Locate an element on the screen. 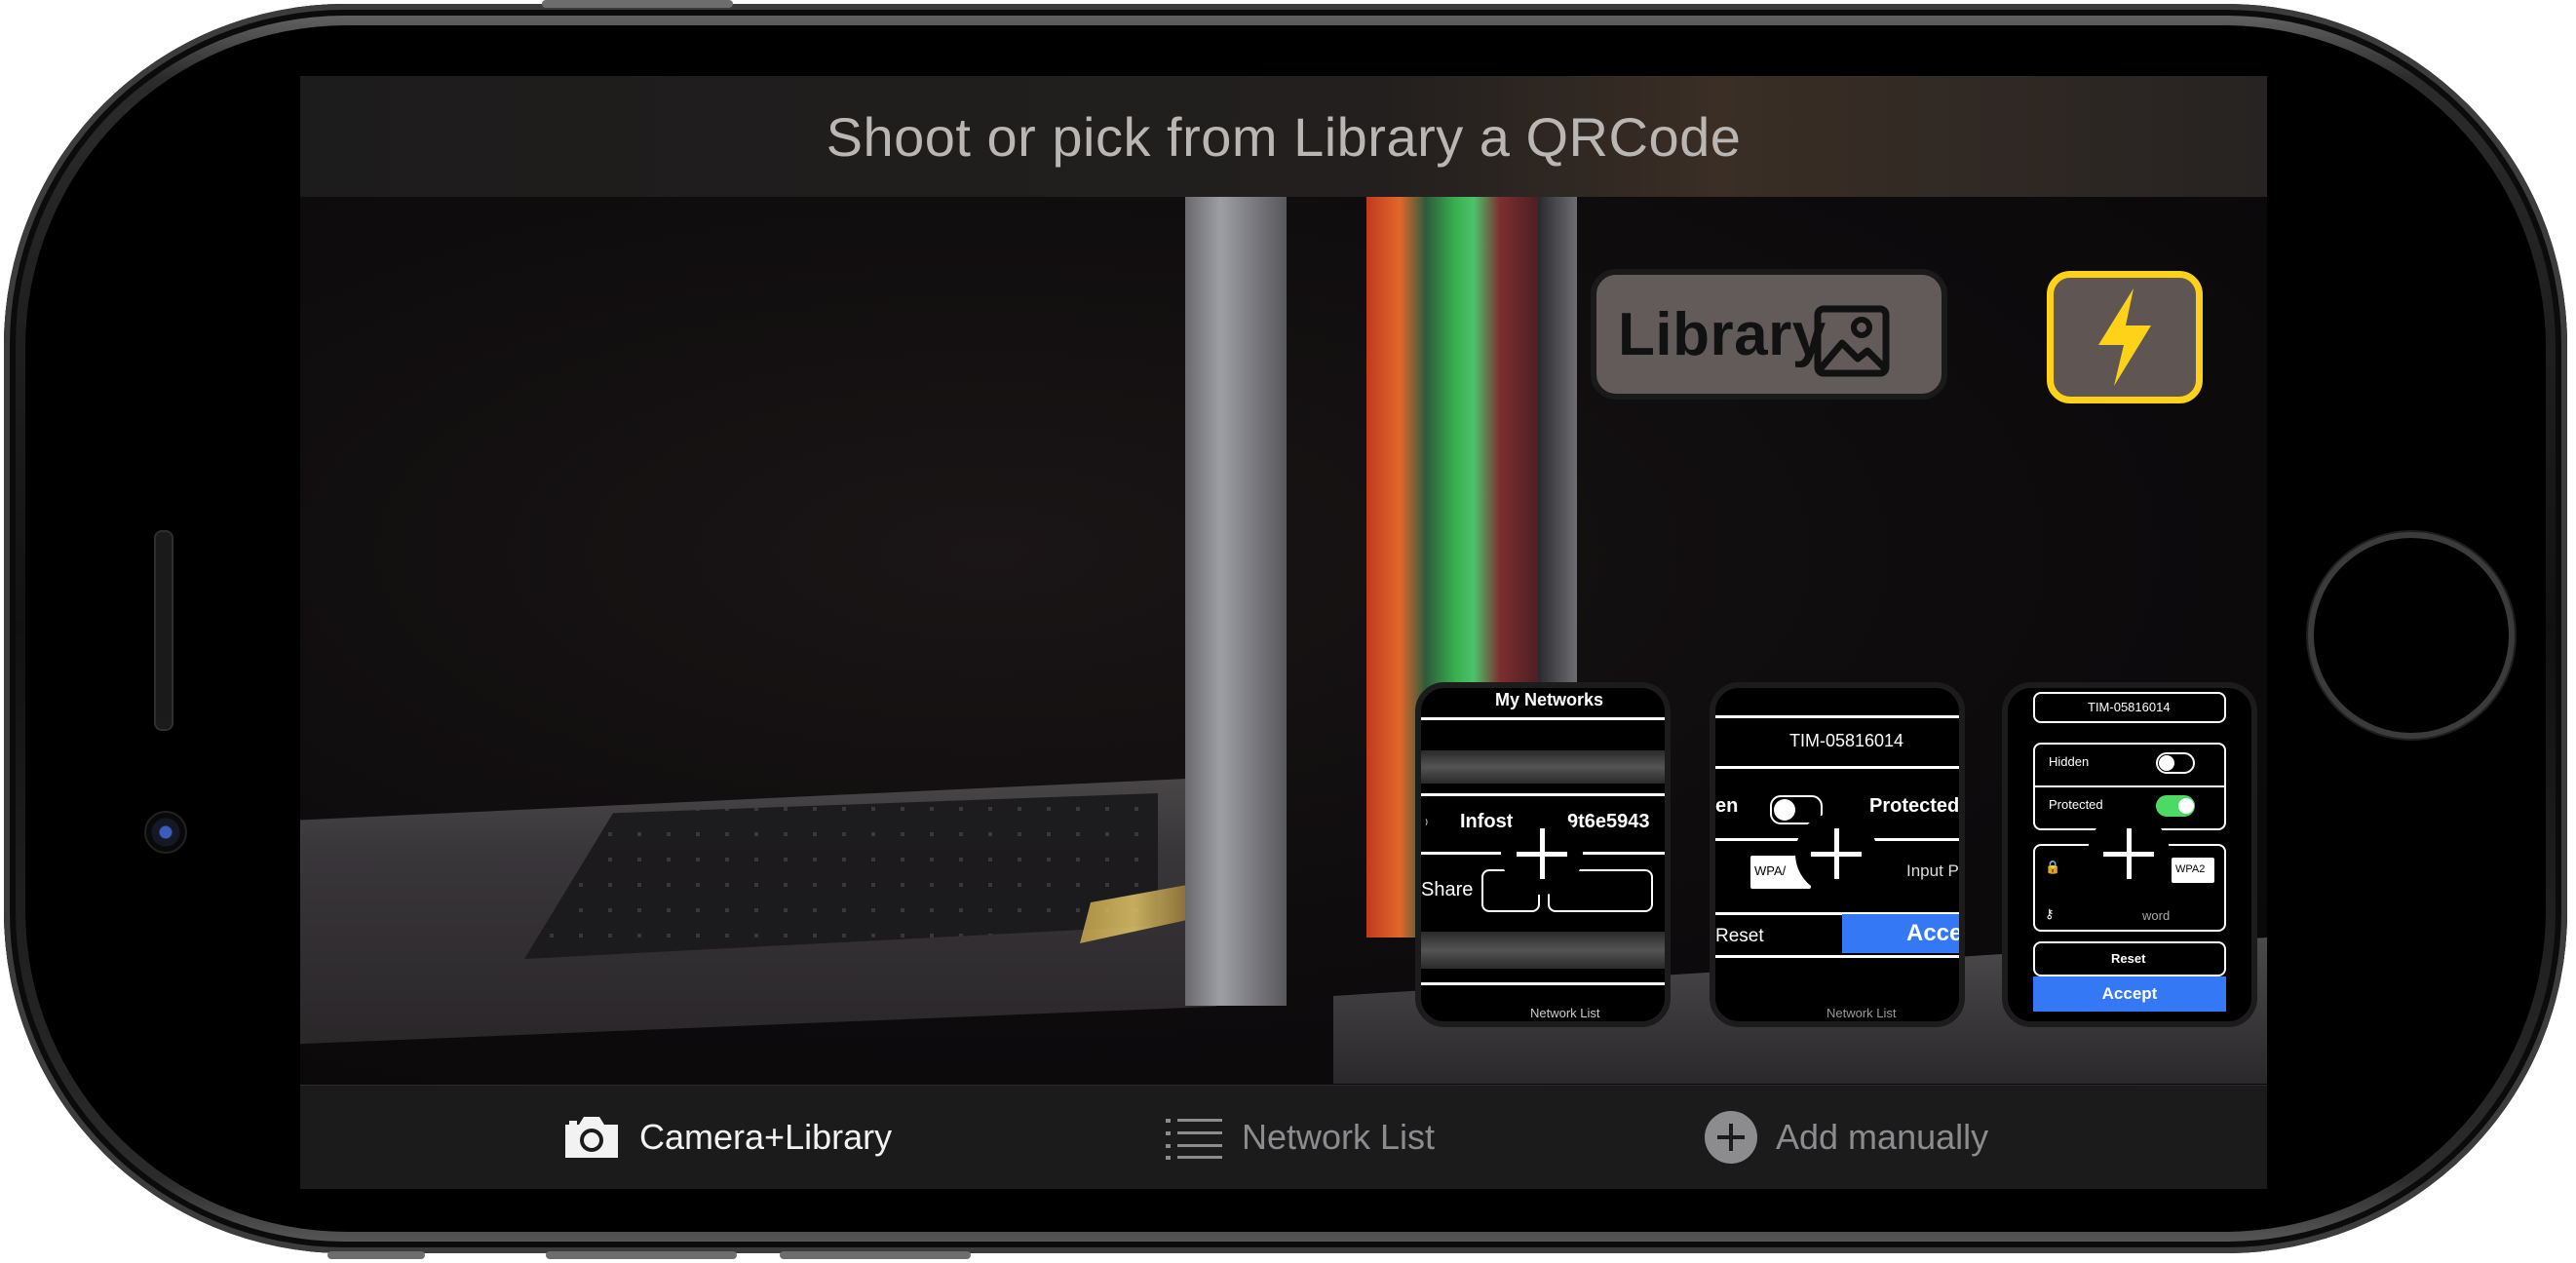 Image resolution: width=2576 pixels, height=1263 pixels. tab-camera-library-label: Camera+Library is located at coordinates (766, 1137).